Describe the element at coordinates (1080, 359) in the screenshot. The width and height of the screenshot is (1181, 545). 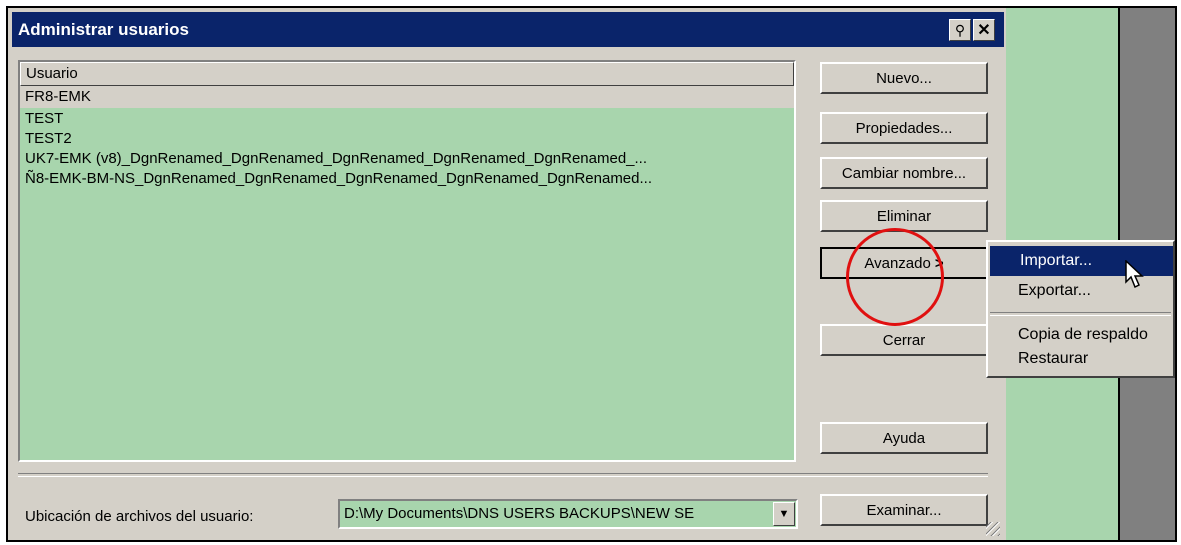
I see `menu-item-restore: Restaurar` at that location.